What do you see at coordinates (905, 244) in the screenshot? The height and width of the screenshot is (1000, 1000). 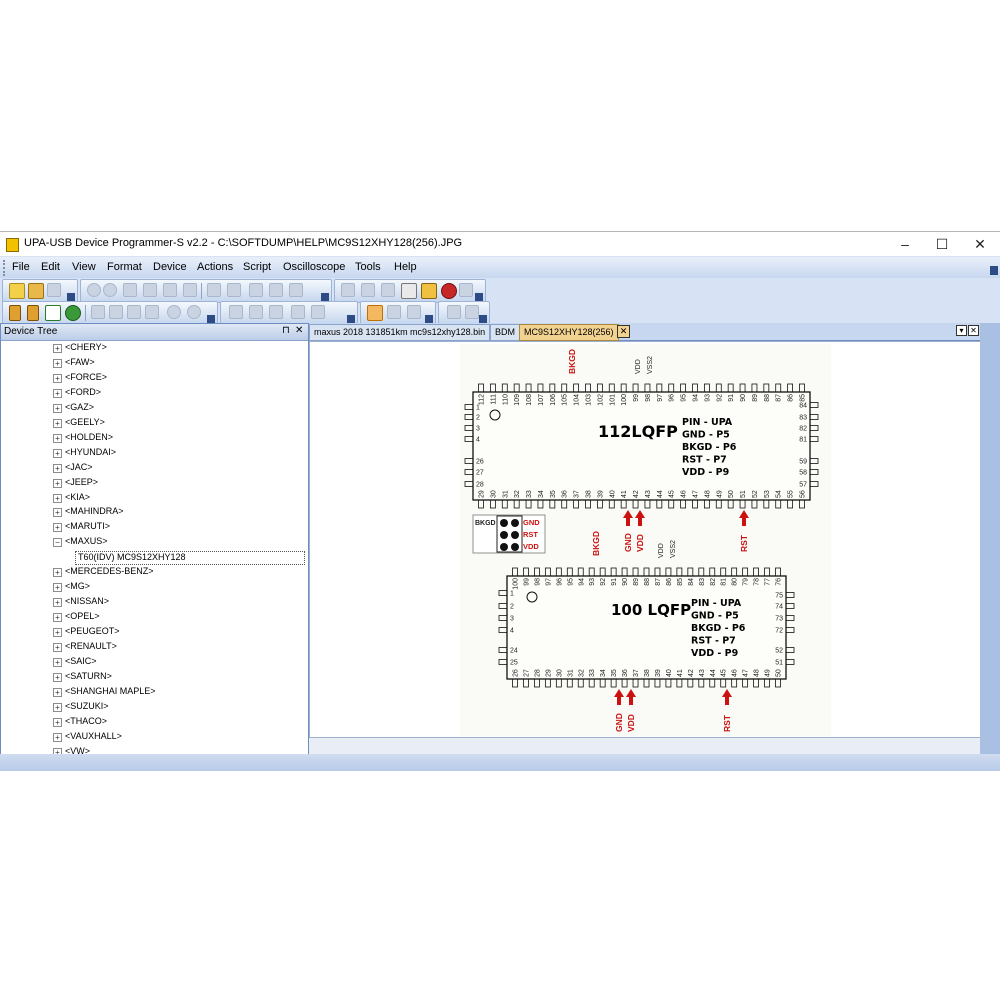 I see `minimize-button: –` at bounding box center [905, 244].